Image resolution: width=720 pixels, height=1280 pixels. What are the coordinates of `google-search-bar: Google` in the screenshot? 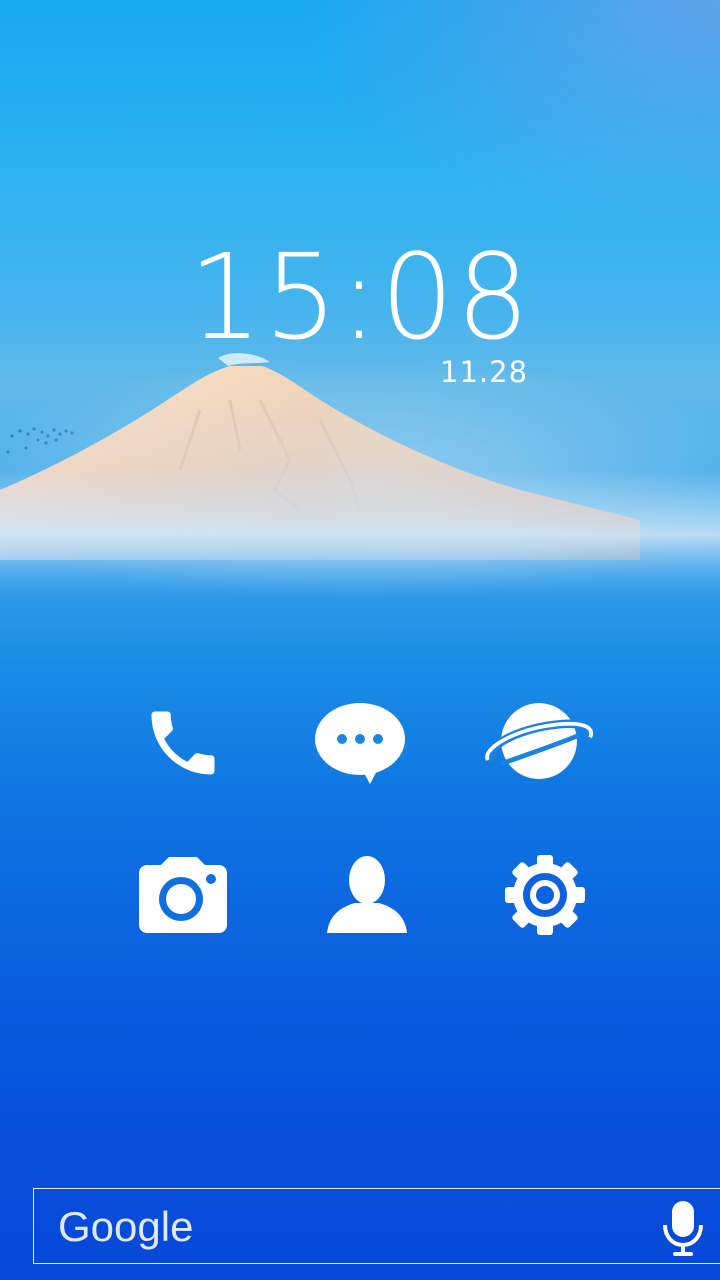 It's located at (376, 1226).